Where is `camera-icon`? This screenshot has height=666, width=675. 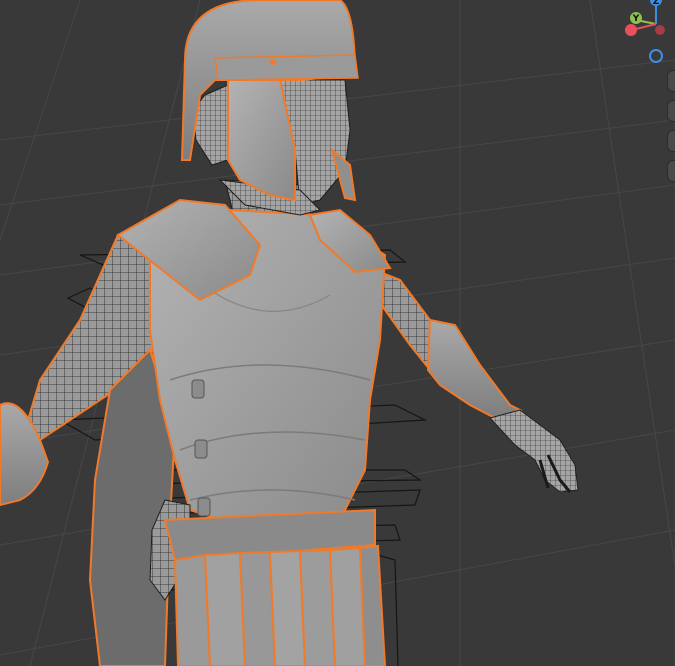
camera-icon is located at coordinates (671, 141).